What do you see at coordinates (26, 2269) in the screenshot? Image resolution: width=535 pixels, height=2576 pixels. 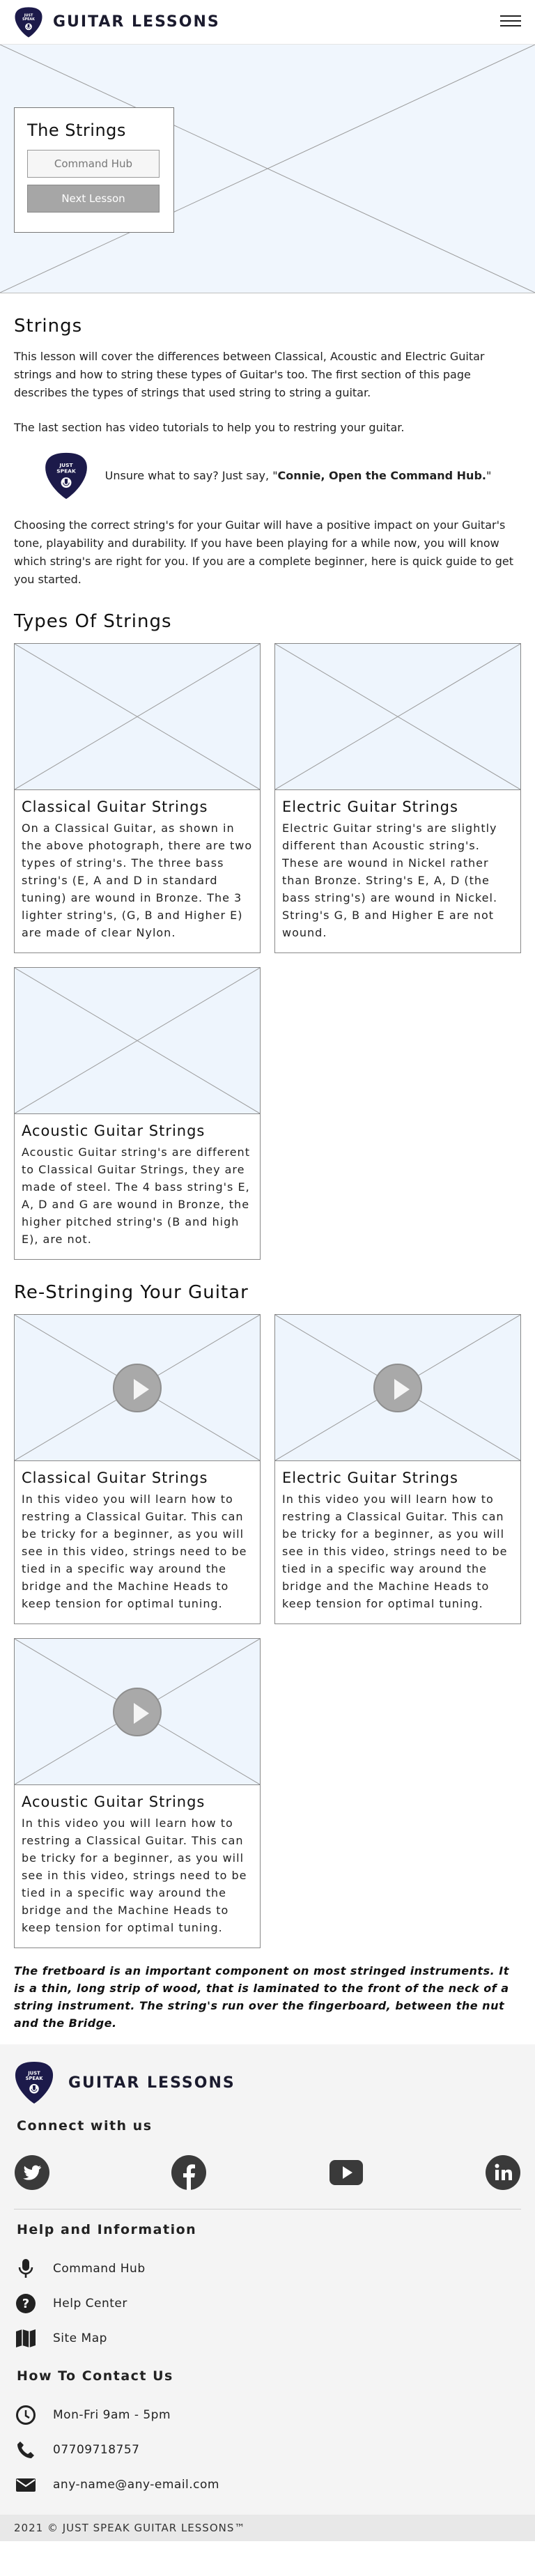 I see `microphone-icon` at bounding box center [26, 2269].